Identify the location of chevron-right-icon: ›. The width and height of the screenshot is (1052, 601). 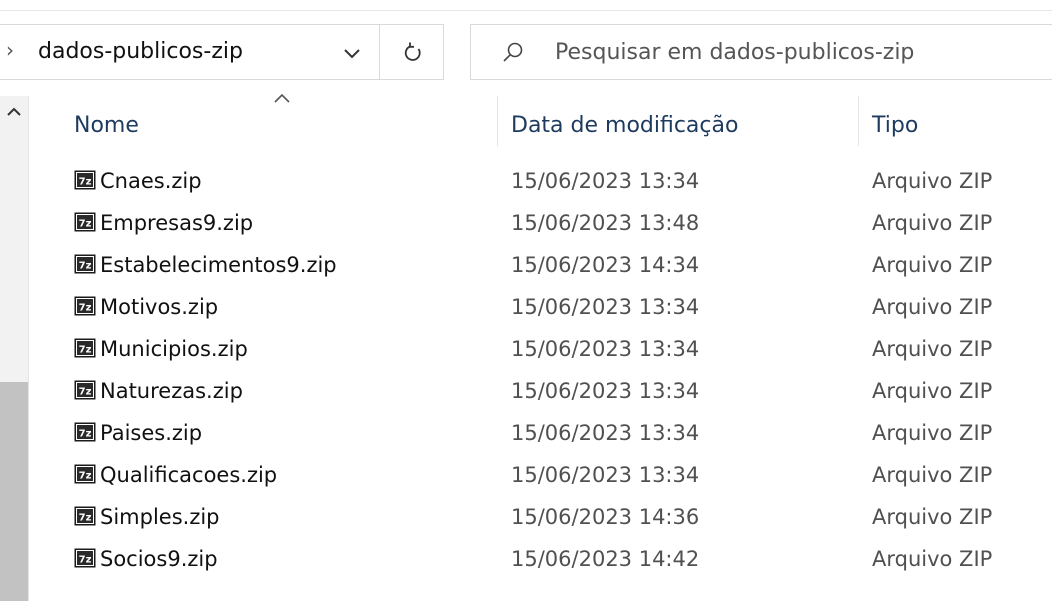
(10, 50).